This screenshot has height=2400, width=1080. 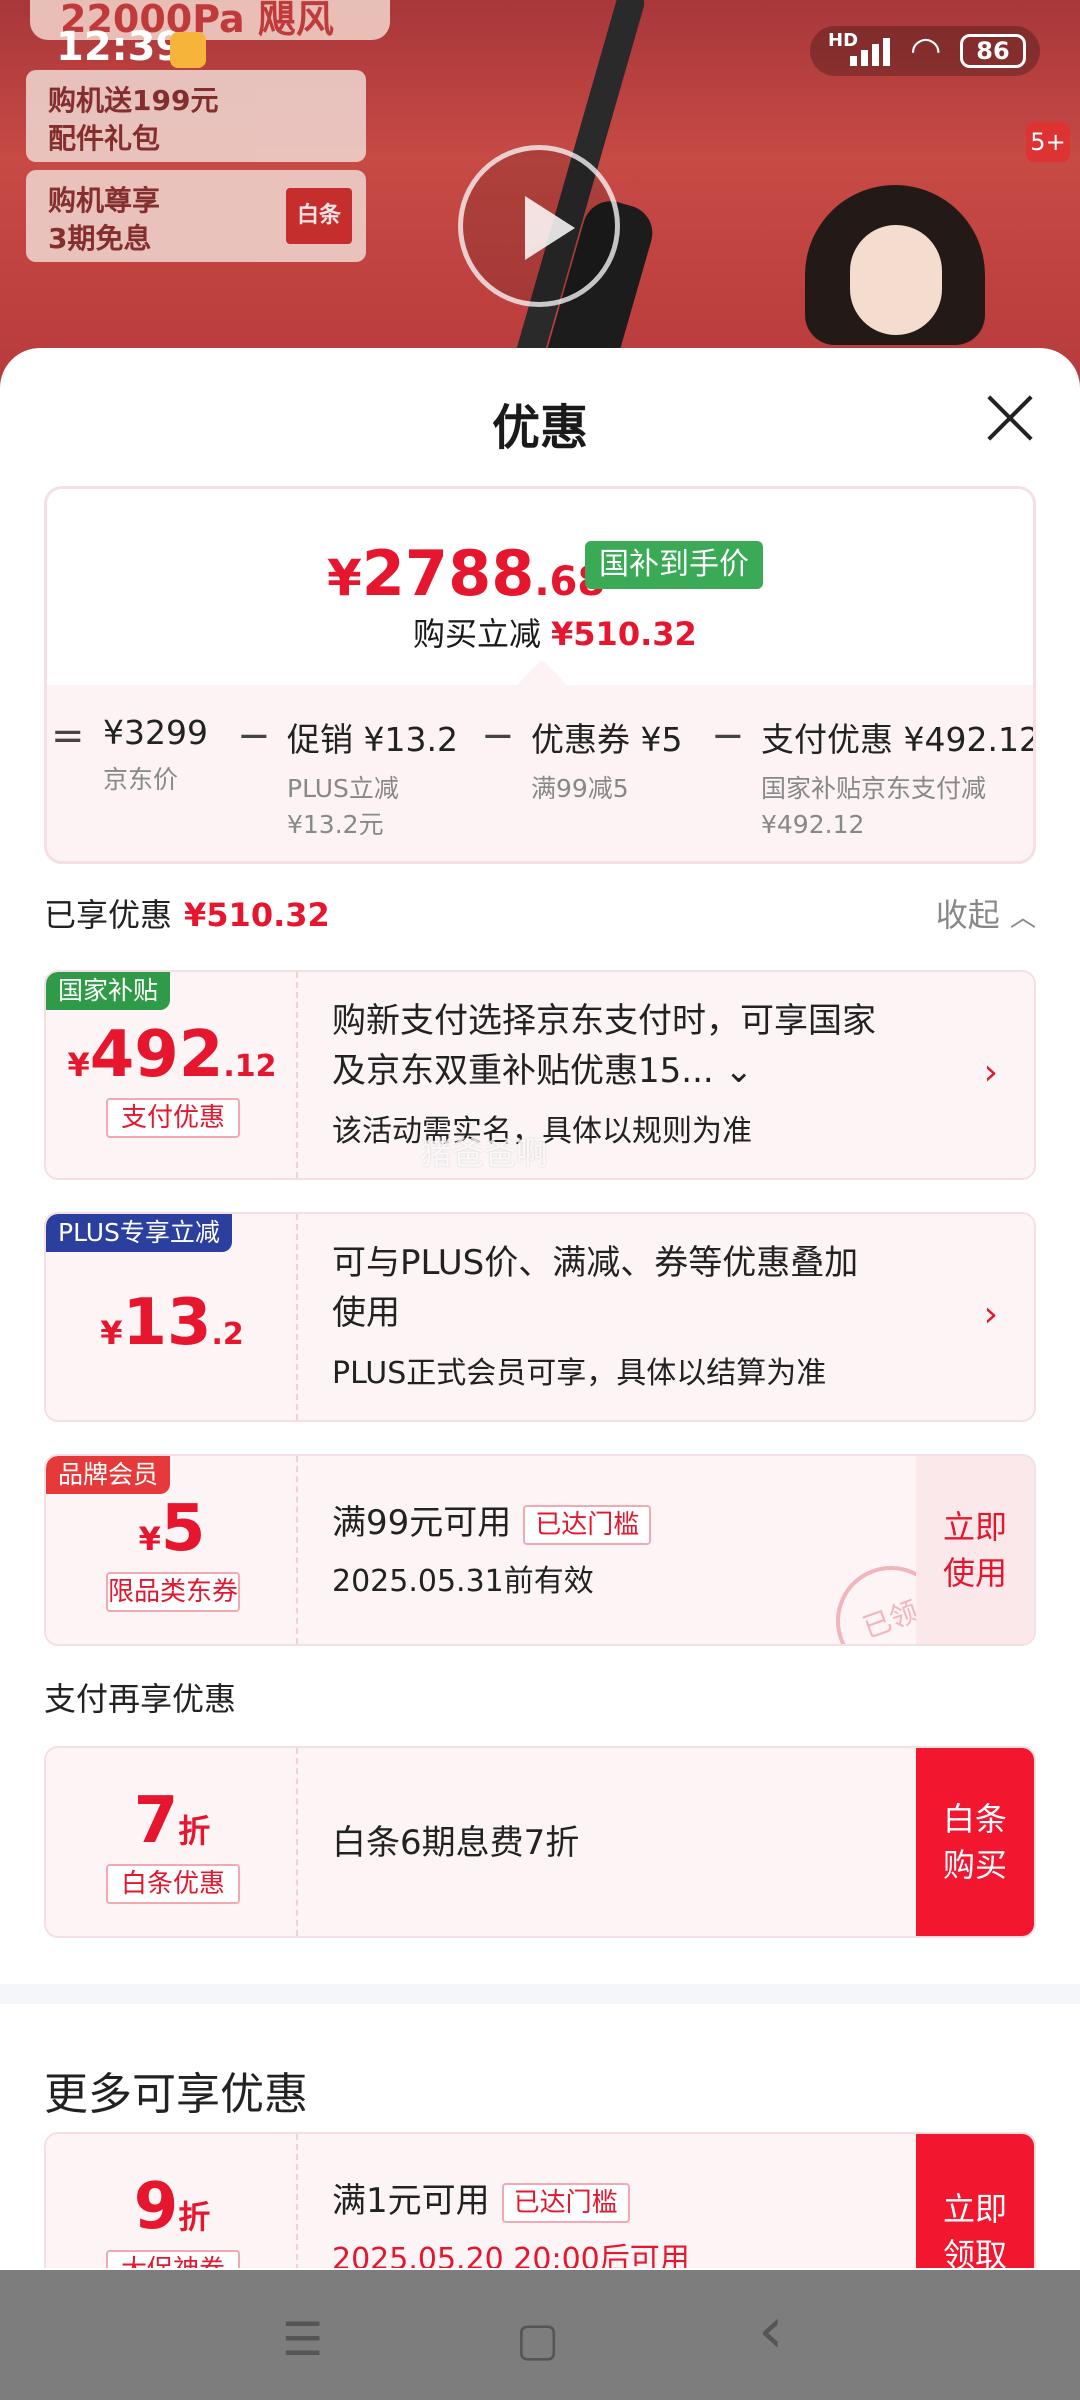 What do you see at coordinates (108, 1475) in the screenshot?
I see `card-corner-label: 品牌会员` at bounding box center [108, 1475].